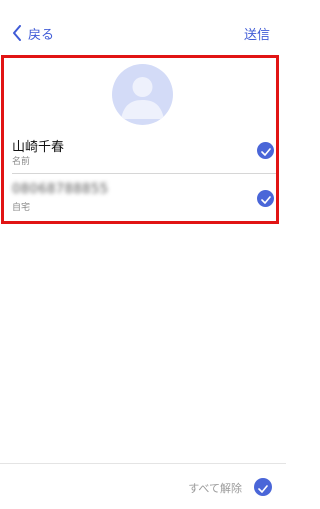 Image resolution: width=320 pixels, height=509 pixels. What do you see at coordinates (143, 486) in the screenshot?
I see `footer-bar: すべて解除` at bounding box center [143, 486].